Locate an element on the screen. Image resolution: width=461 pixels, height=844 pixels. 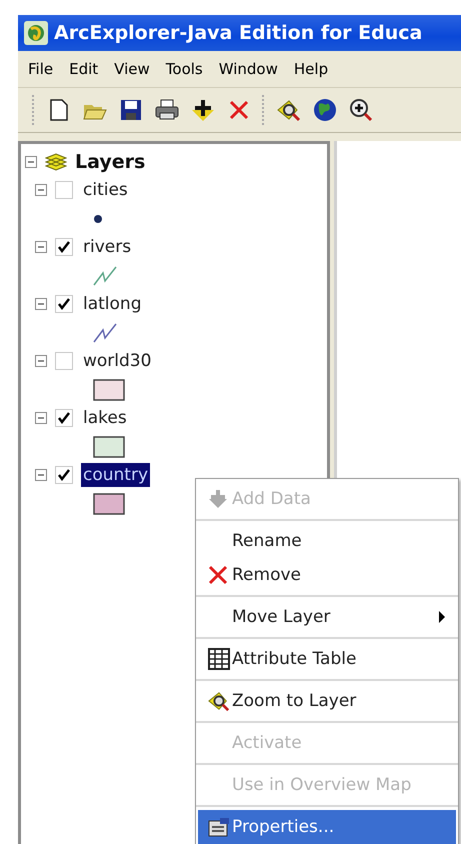
zoom-in-button is located at coordinates (361, 110).